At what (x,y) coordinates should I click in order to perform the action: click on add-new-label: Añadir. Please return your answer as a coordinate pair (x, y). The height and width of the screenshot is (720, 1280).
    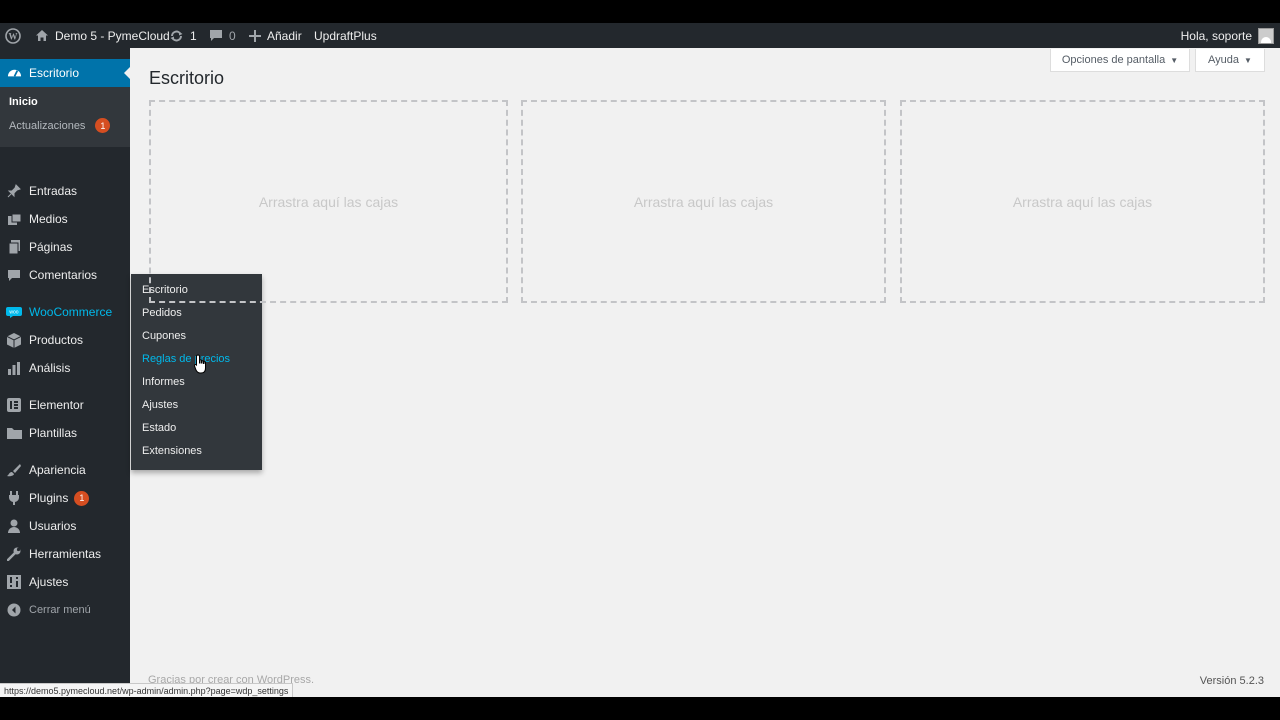
    Looking at the image, I should click on (284, 35).